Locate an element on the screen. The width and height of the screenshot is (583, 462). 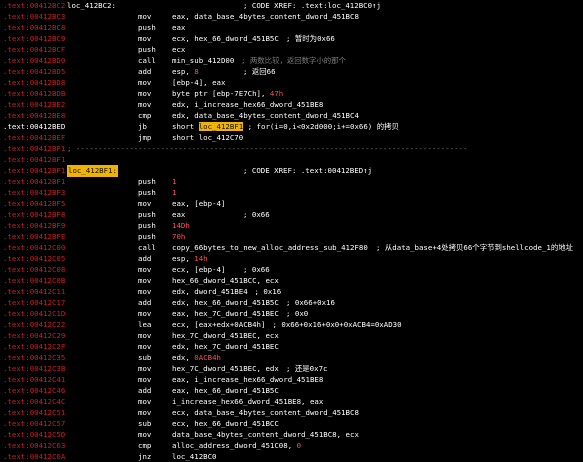
instruction-operands: loc_412BC0 is located at coordinates (194, 456).